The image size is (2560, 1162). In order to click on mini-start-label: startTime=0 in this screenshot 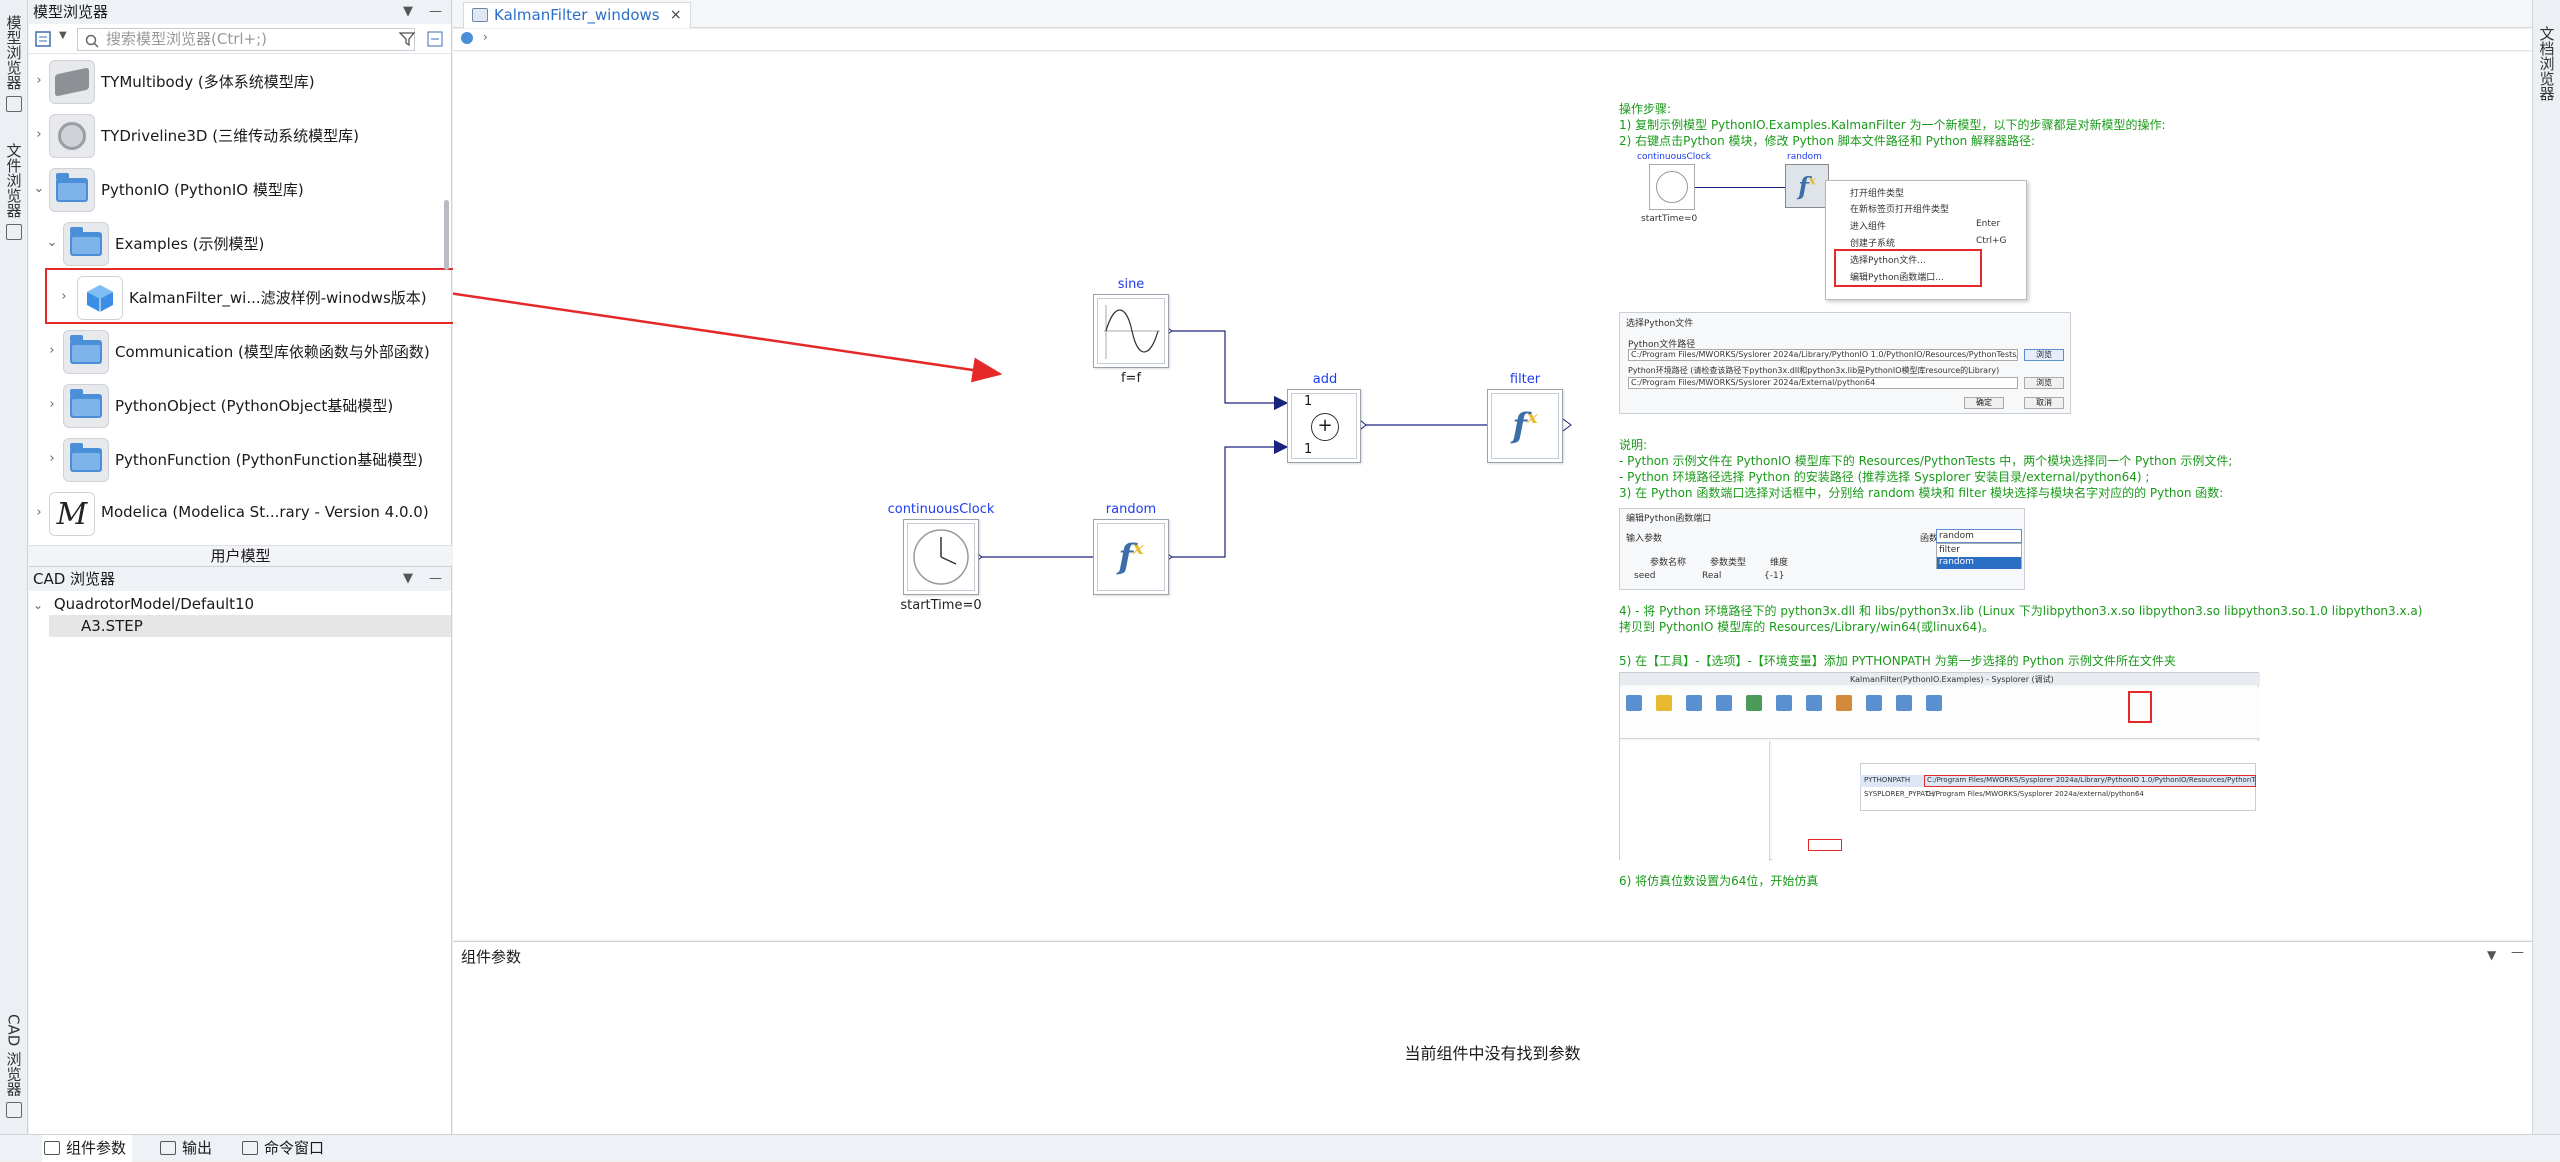, I will do `click(1669, 219)`.